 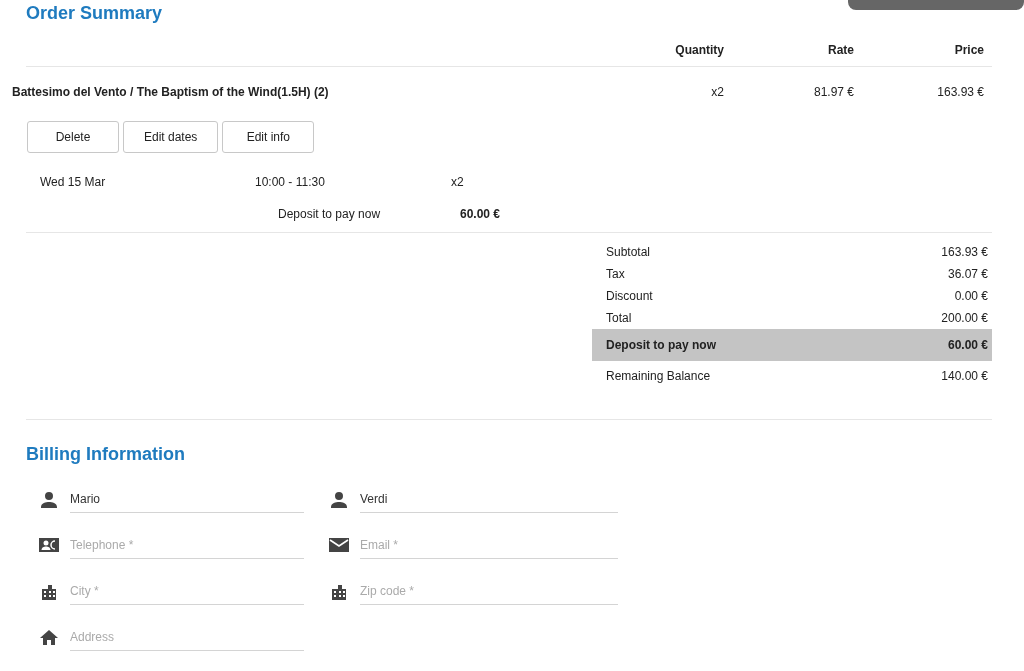 What do you see at coordinates (717, 92) in the screenshot?
I see `quantity-cell: x2` at bounding box center [717, 92].